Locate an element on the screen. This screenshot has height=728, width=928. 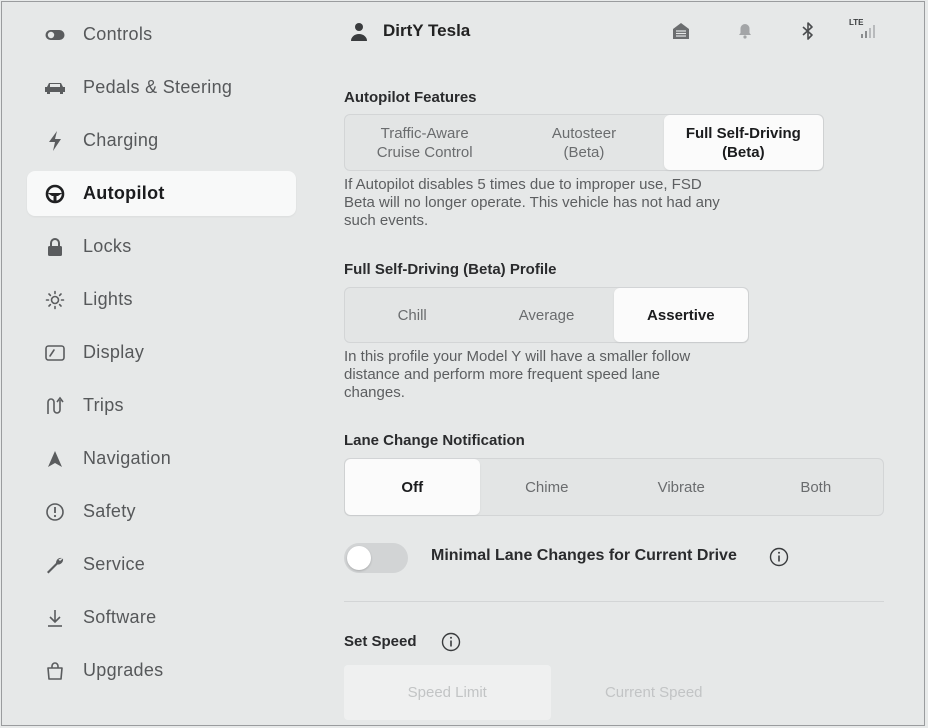
minimal-lane-changes-toggle is located at coordinates (376, 558).